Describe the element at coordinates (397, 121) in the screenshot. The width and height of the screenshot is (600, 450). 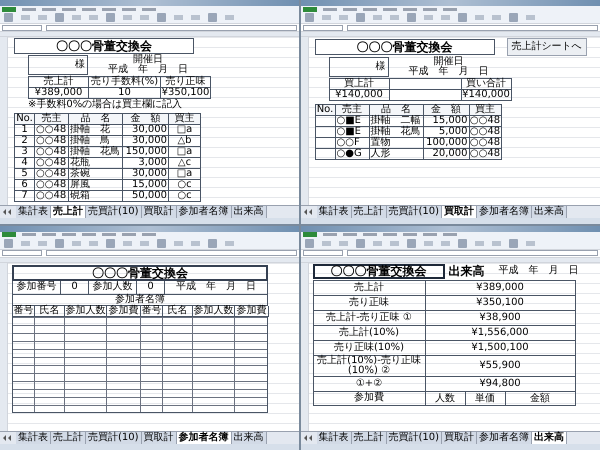
I see `table-cell: 掛軸 二幅` at that location.